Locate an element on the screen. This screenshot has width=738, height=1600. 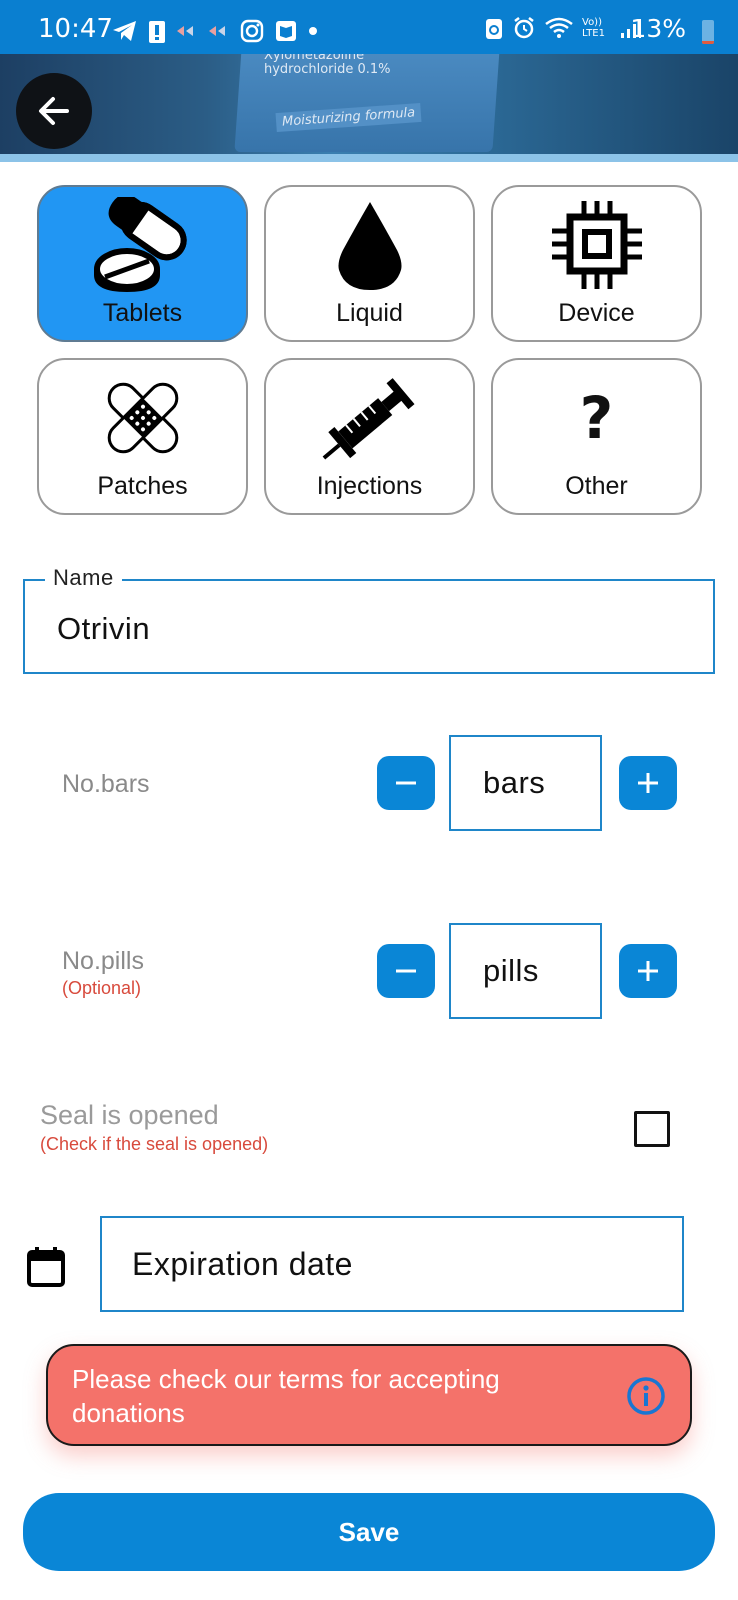
instagram-icon is located at coordinates (252, 31).